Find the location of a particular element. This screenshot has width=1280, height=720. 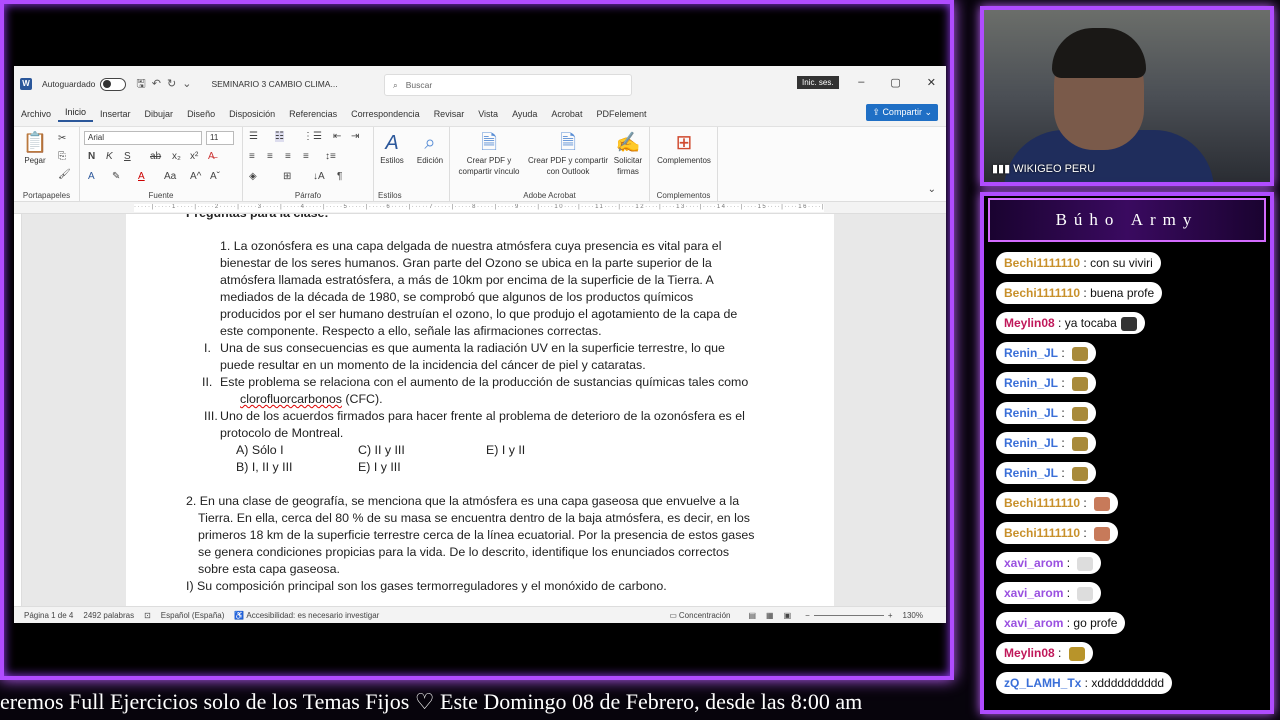

misspelled-word: clorofluorcarbonos is located at coordinates (291, 399).